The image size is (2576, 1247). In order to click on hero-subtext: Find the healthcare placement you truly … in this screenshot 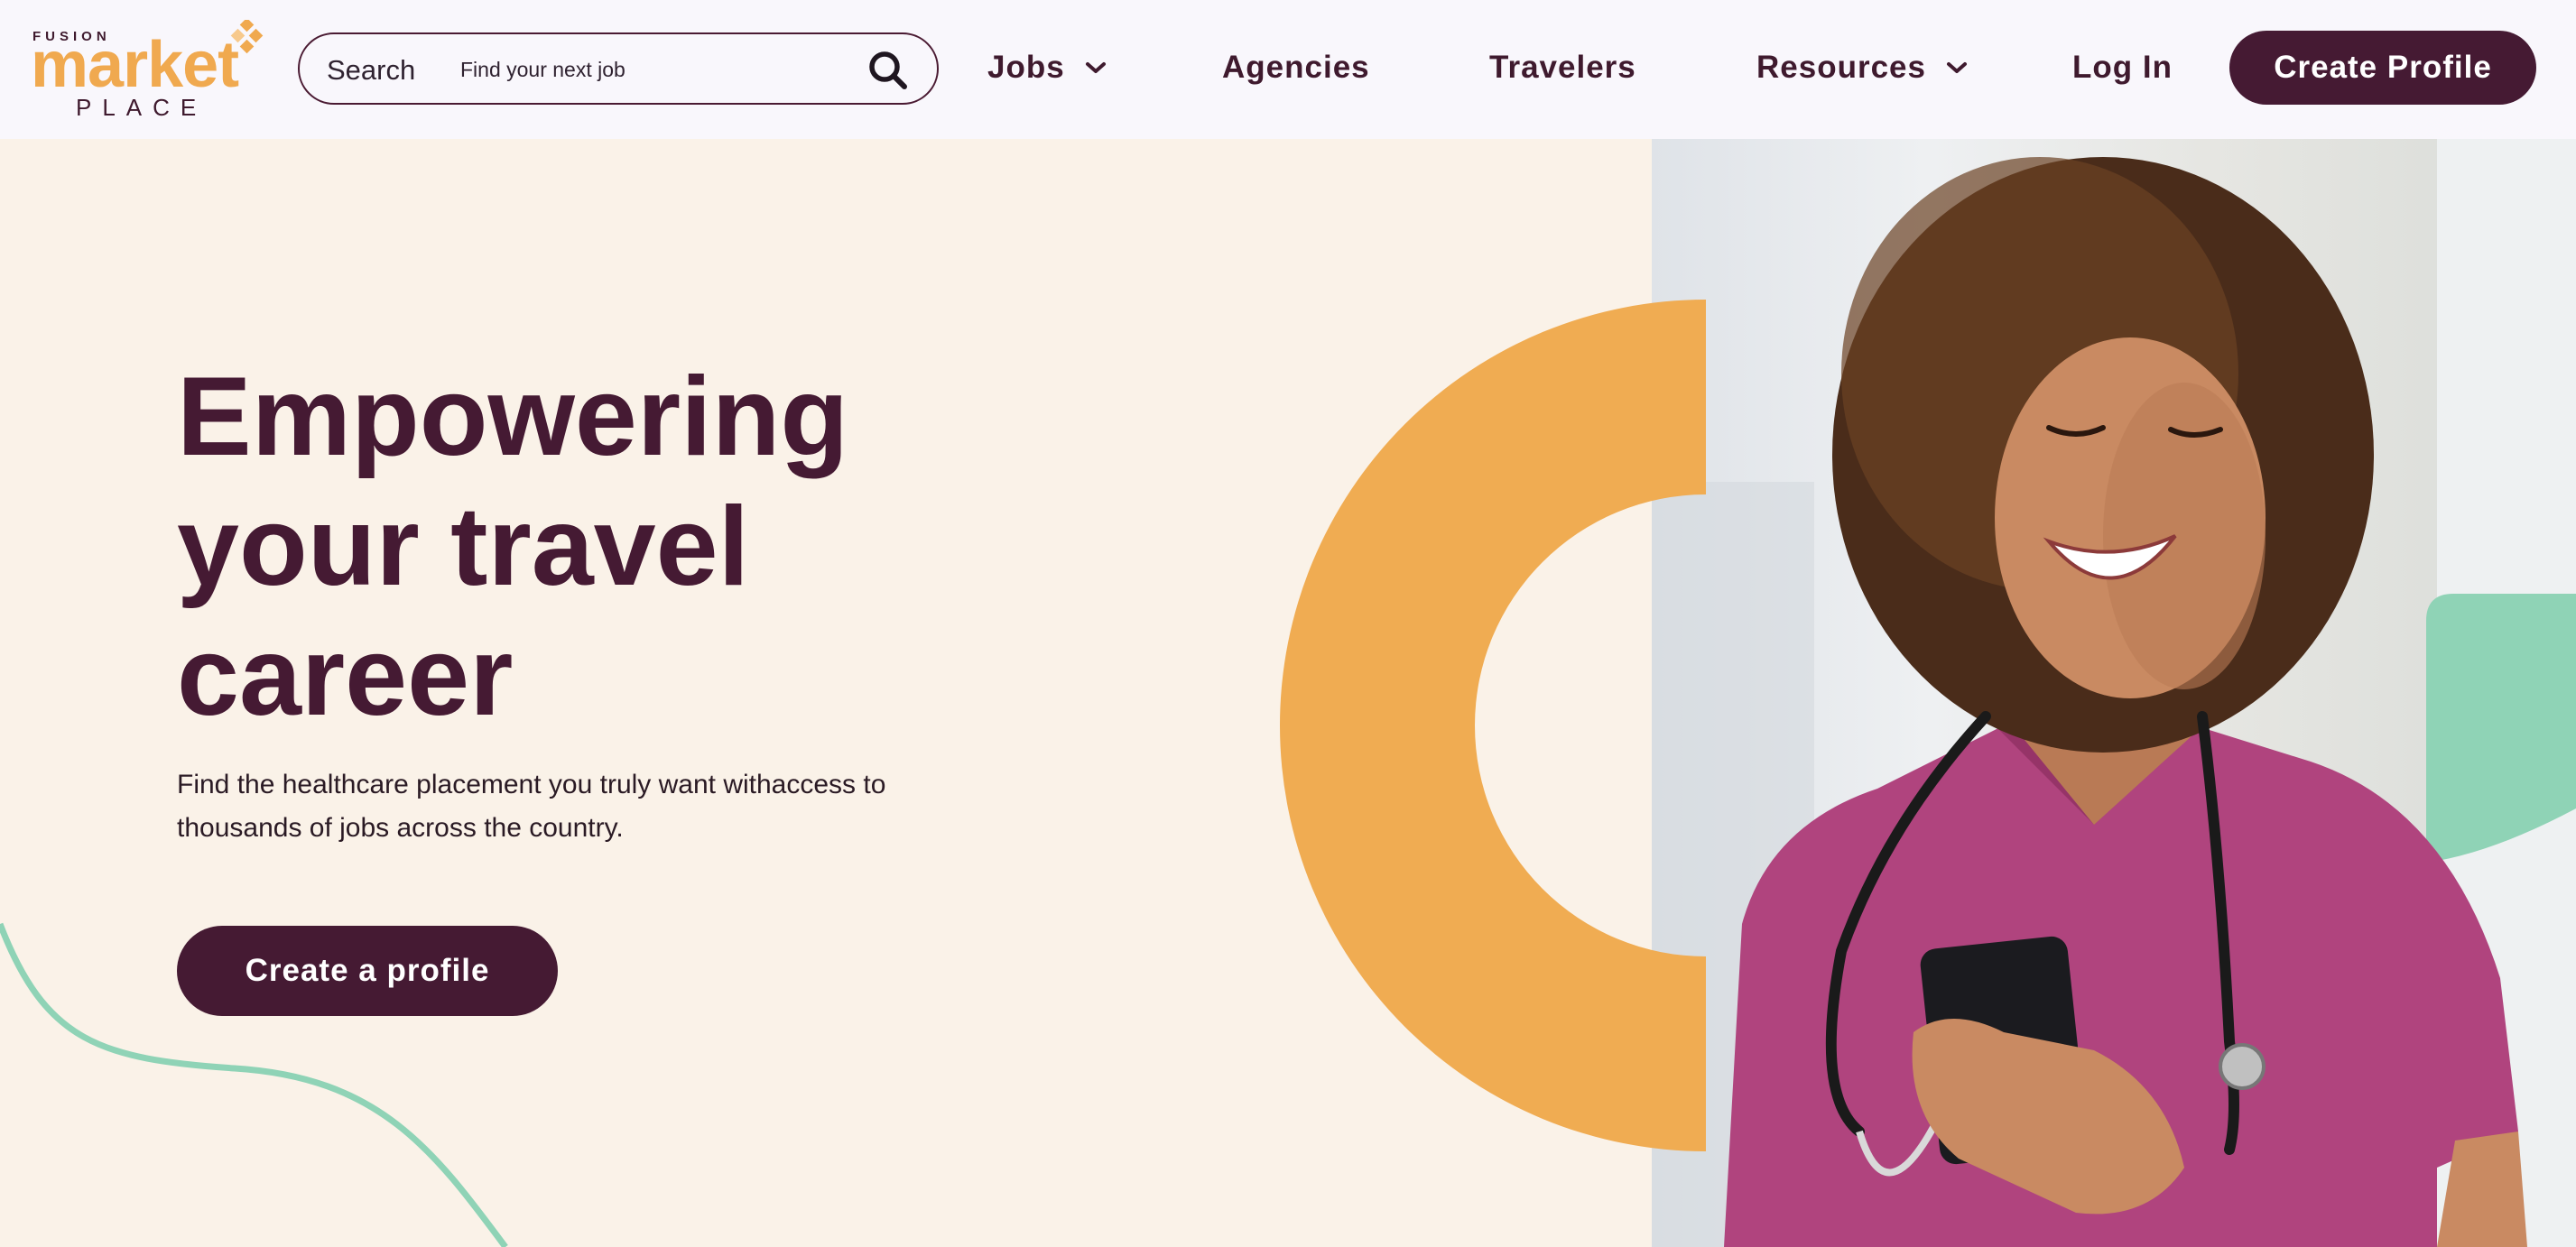, I will do `click(583, 806)`.